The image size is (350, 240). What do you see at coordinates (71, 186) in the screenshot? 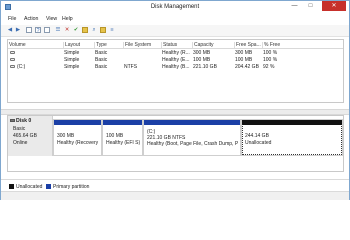
I see `legend-primary-partition: Primary partition` at bounding box center [71, 186].